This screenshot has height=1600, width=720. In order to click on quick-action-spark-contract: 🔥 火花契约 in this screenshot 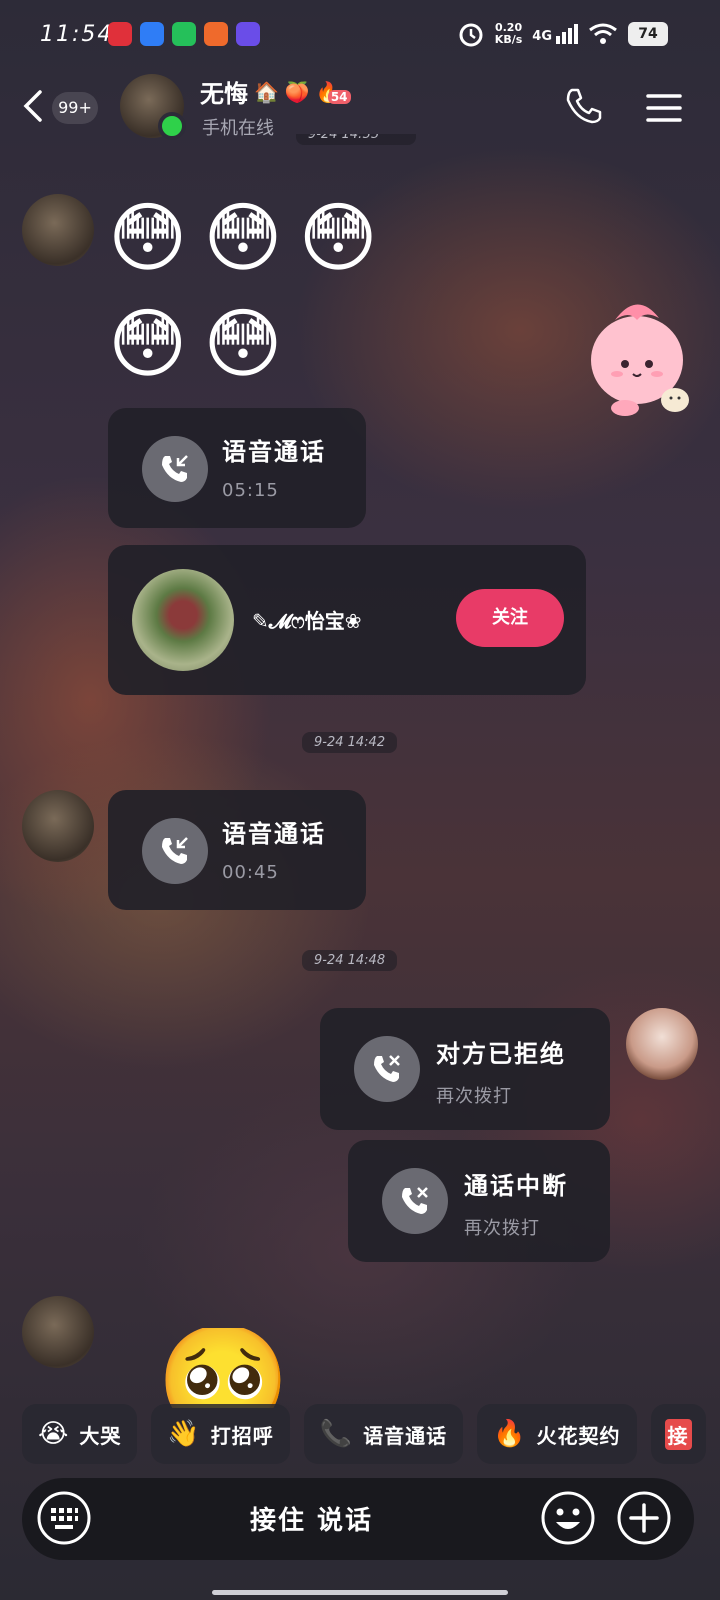, I will do `click(557, 1434)`.